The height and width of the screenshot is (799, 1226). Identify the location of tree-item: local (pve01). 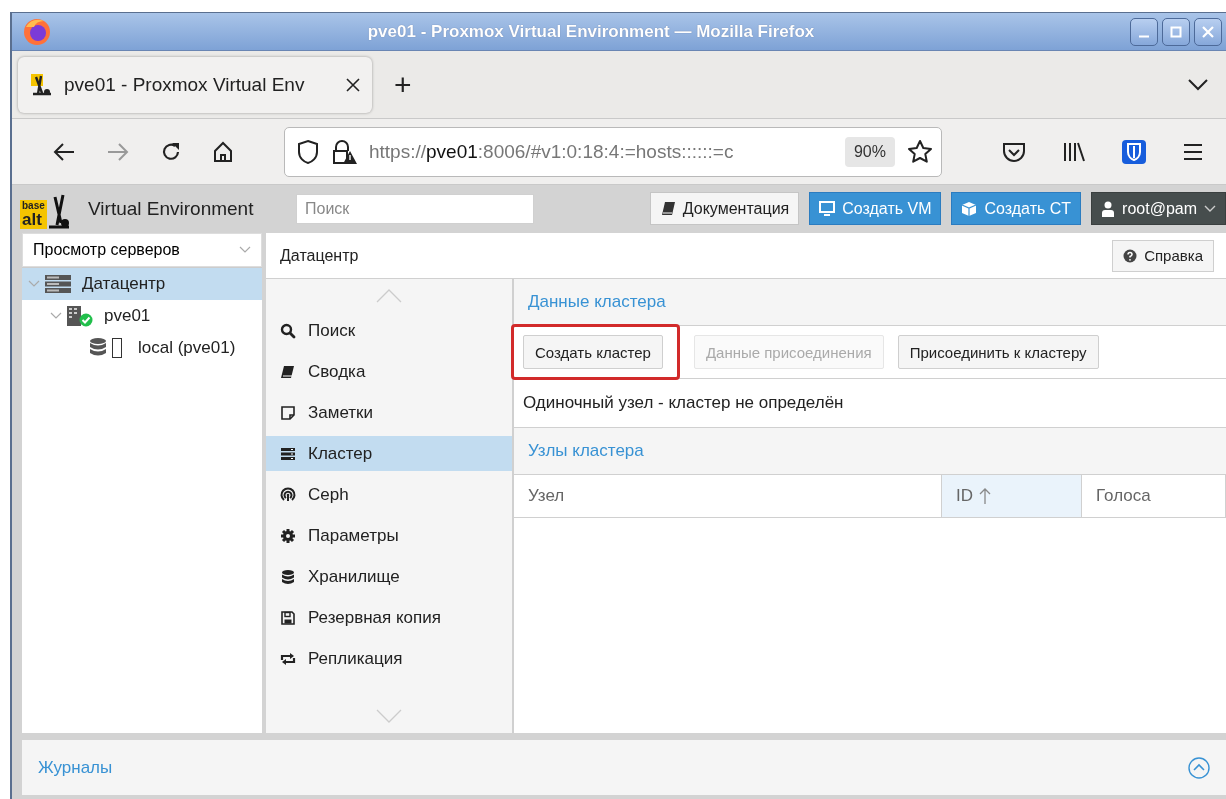
(142, 348).